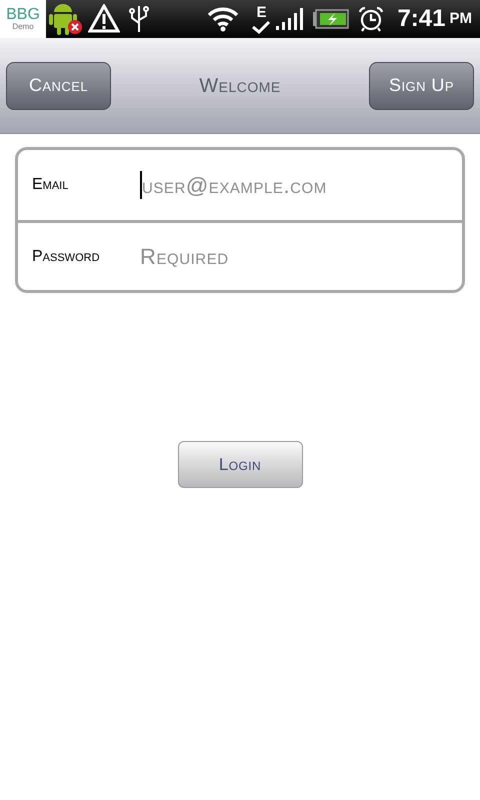  What do you see at coordinates (295, 256) in the screenshot?
I see `text-field: Required` at bounding box center [295, 256].